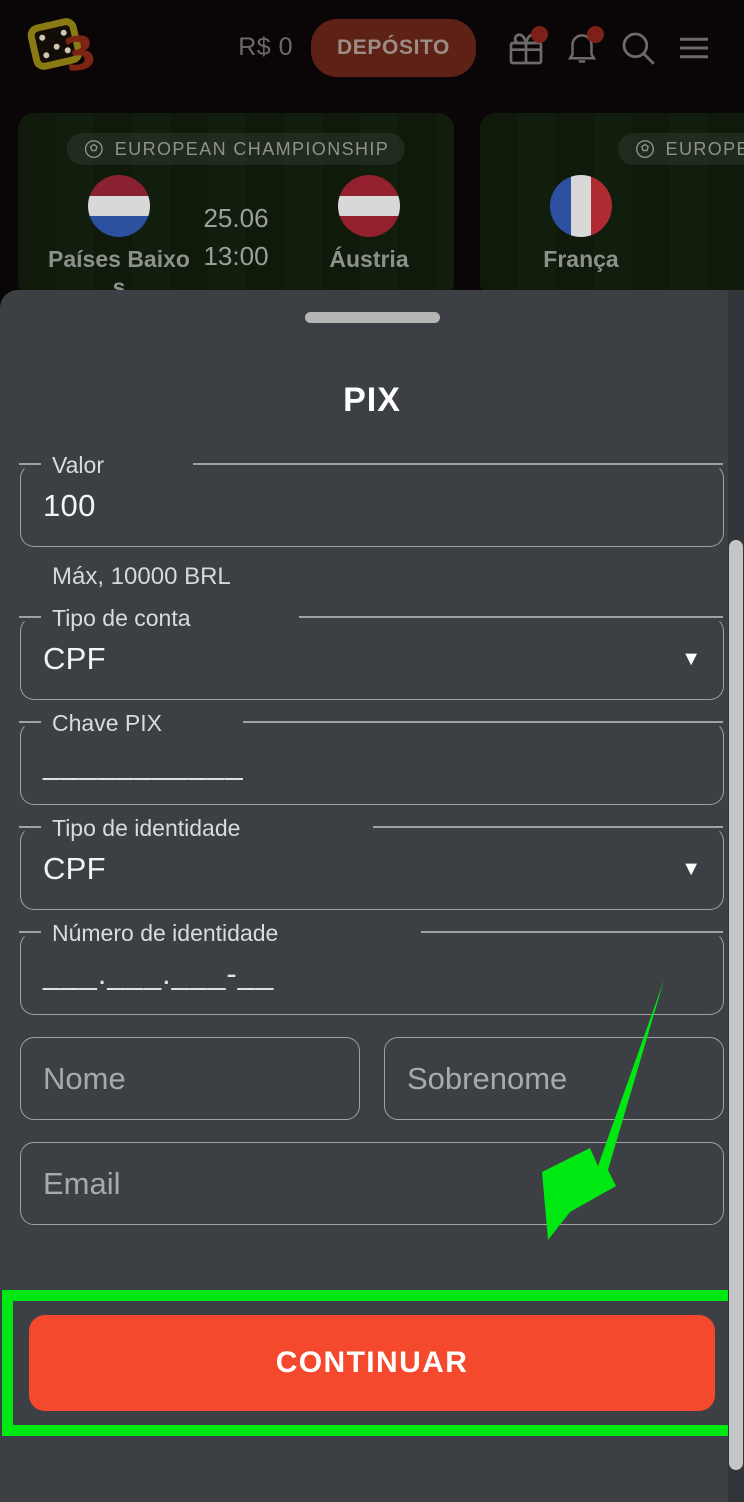  I want to click on tipo-de-conta-label: Tipo de conta, so click(121, 618).